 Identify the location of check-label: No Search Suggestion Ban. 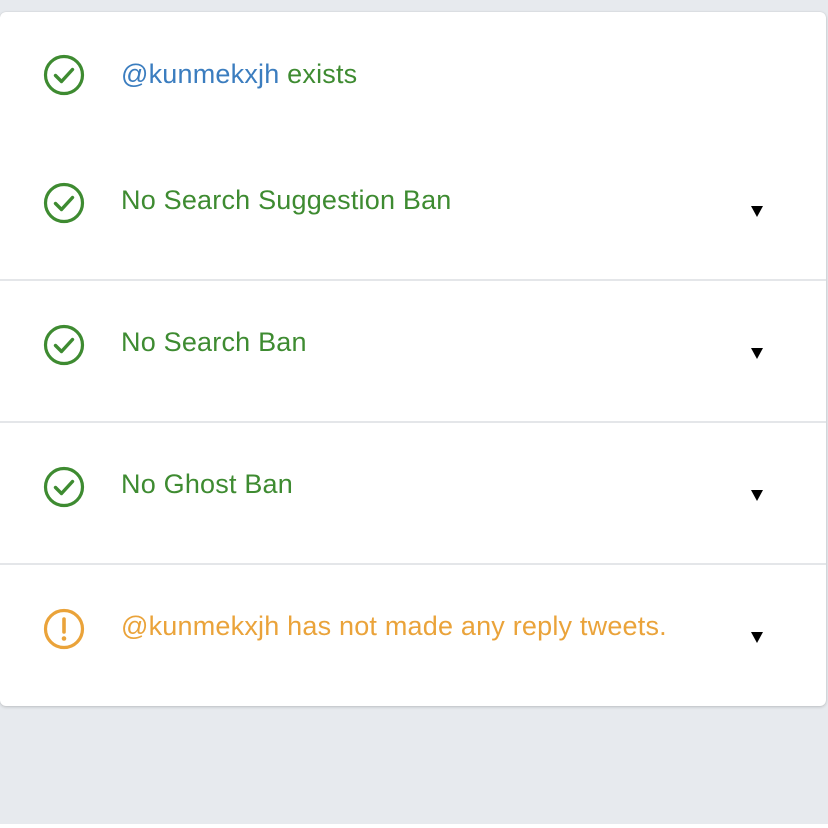
(286, 200).